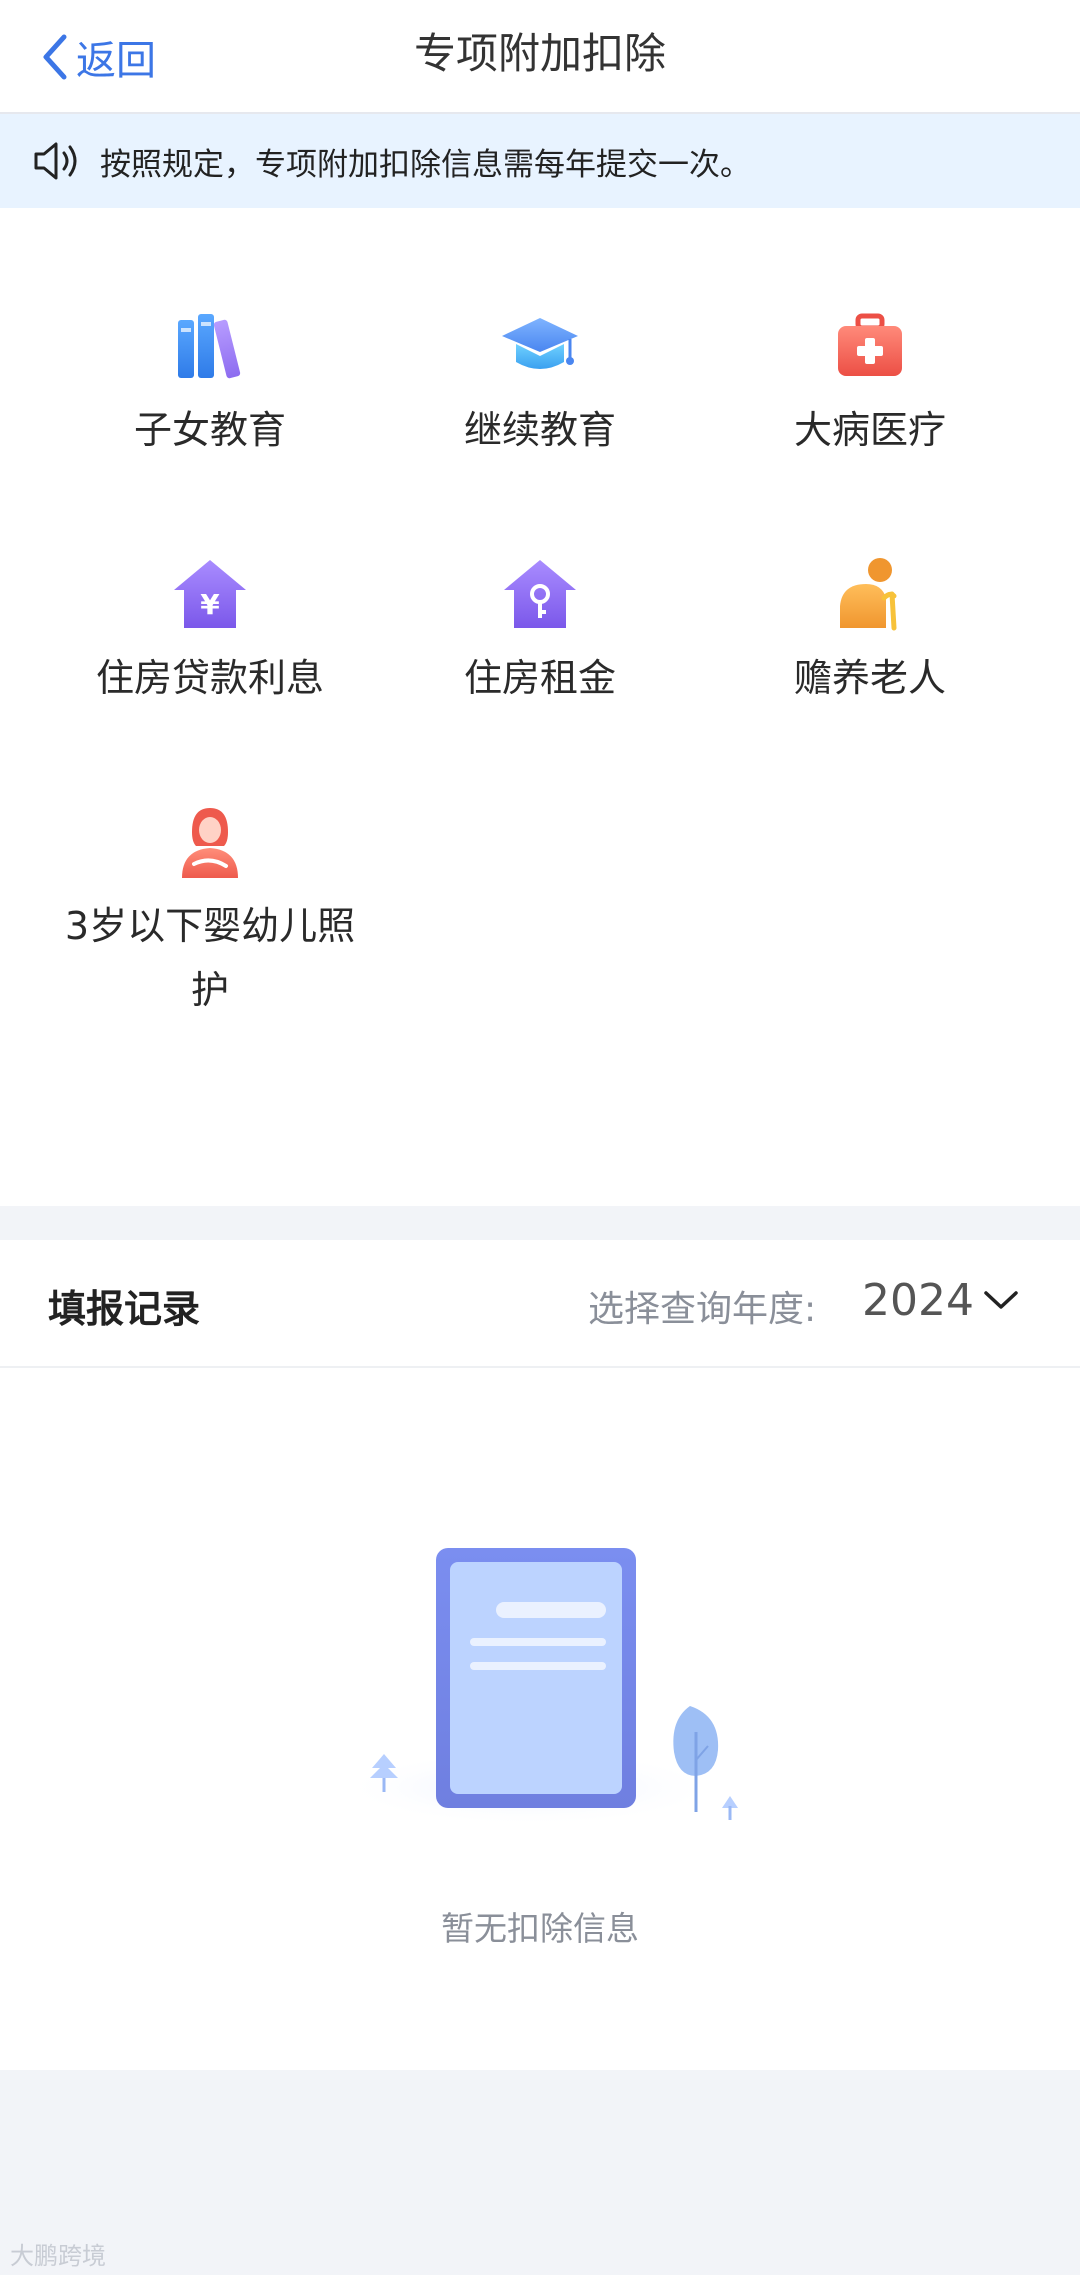 The height and width of the screenshot is (2275, 1080). Describe the element at coordinates (124, 1309) in the screenshot. I see `records-title: 填报记录` at that location.